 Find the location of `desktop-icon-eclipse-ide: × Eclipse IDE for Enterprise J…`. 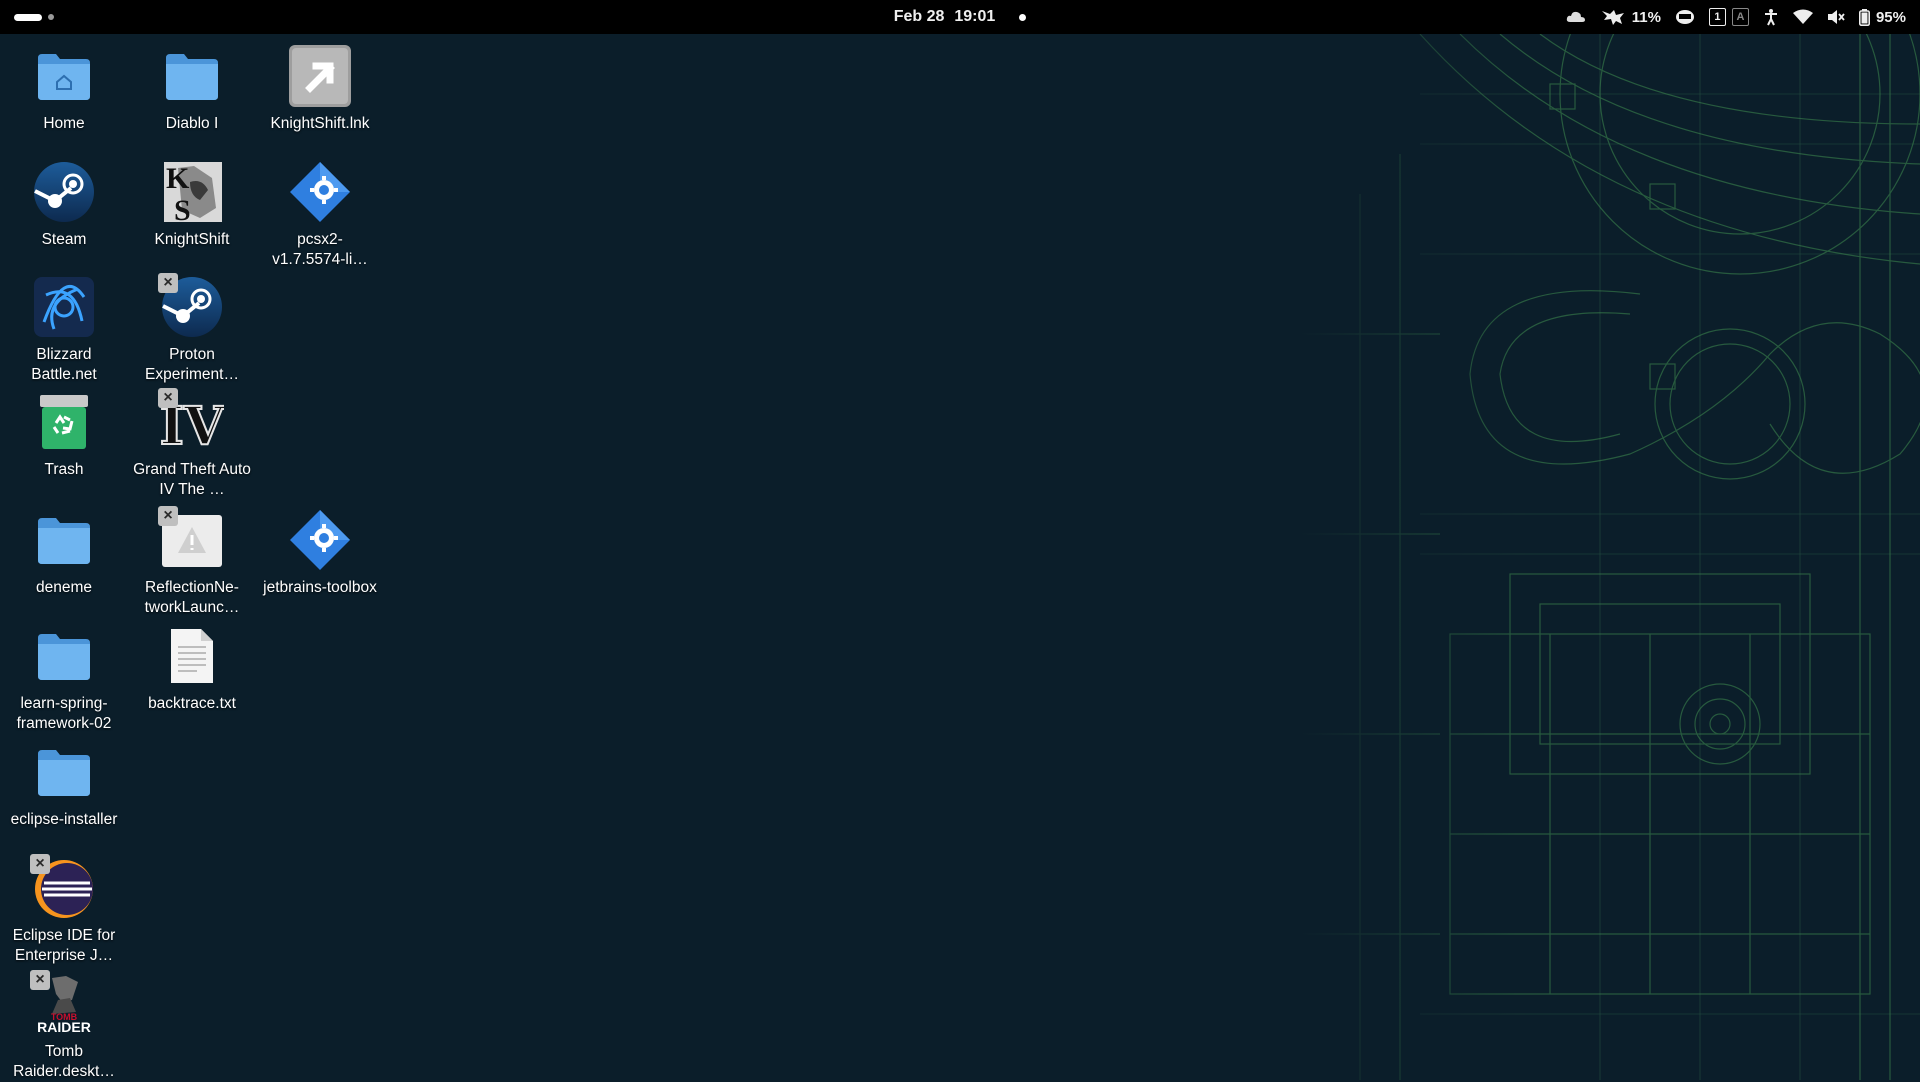

desktop-icon-eclipse-ide: × Eclipse IDE for Enterprise J… is located at coordinates (64, 910).